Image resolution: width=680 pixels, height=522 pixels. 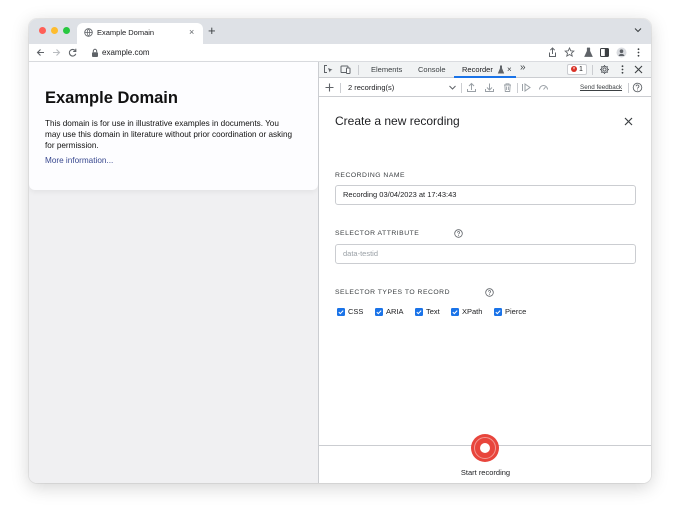 I want to click on devtools-tab-bar: Elements Console Recorder × » × 1, so click(x=485, y=70).